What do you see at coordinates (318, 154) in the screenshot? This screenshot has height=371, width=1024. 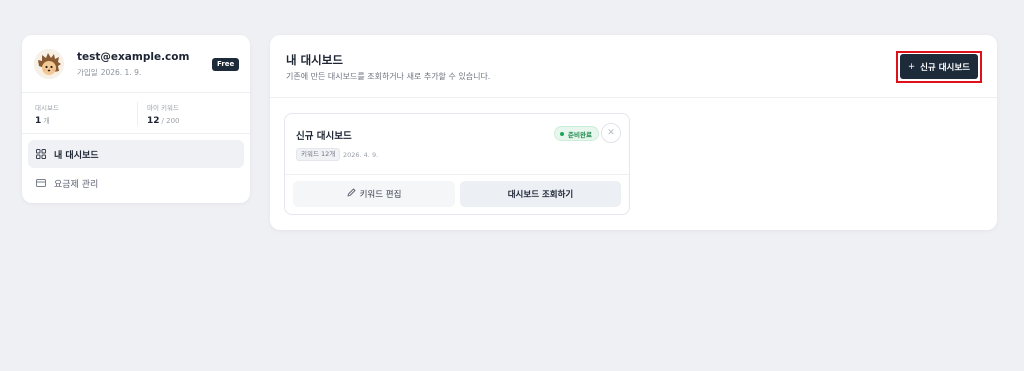 I see `keyword-count-tag: 키워드 12개` at bounding box center [318, 154].